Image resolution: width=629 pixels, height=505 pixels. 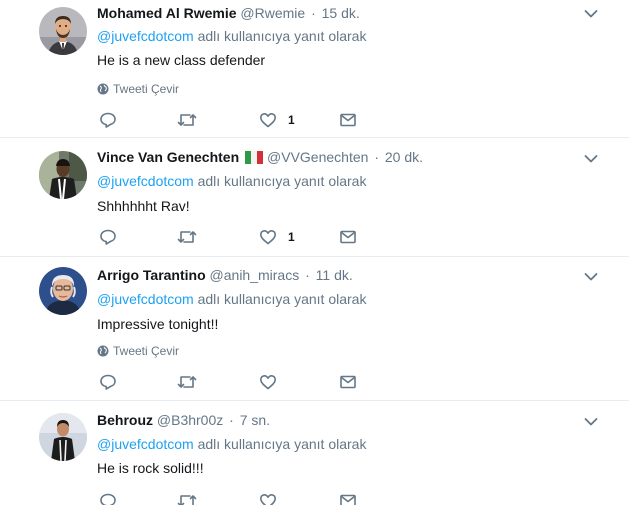 What do you see at coordinates (167, 13) in the screenshot?
I see `display-name: Mohamed Al Rwemie` at bounding box center [167, 13].